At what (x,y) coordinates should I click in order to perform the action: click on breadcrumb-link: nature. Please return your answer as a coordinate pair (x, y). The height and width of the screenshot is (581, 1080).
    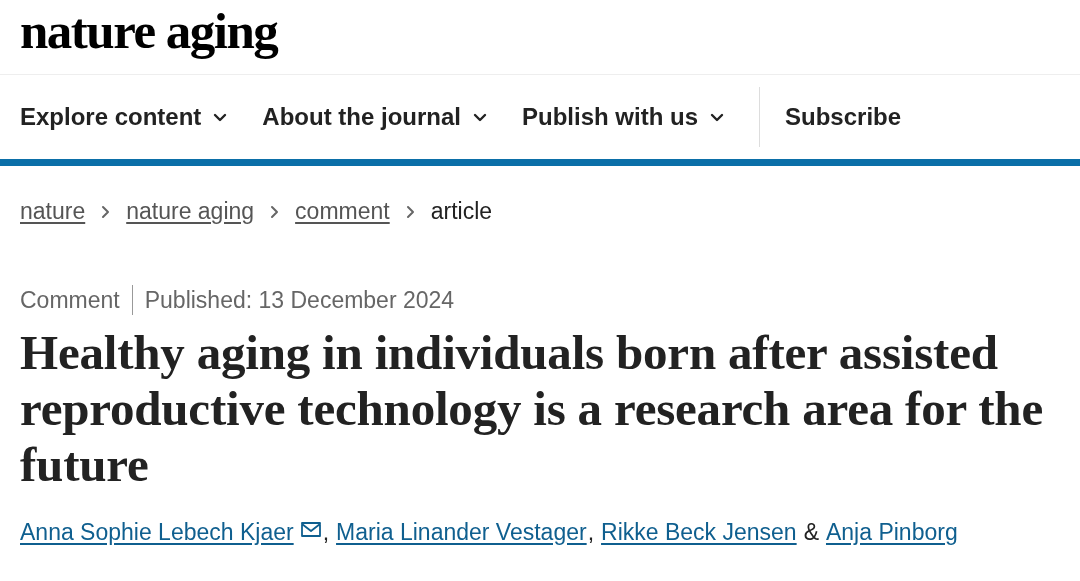
    Looking at the image, I should click on (53, 211).